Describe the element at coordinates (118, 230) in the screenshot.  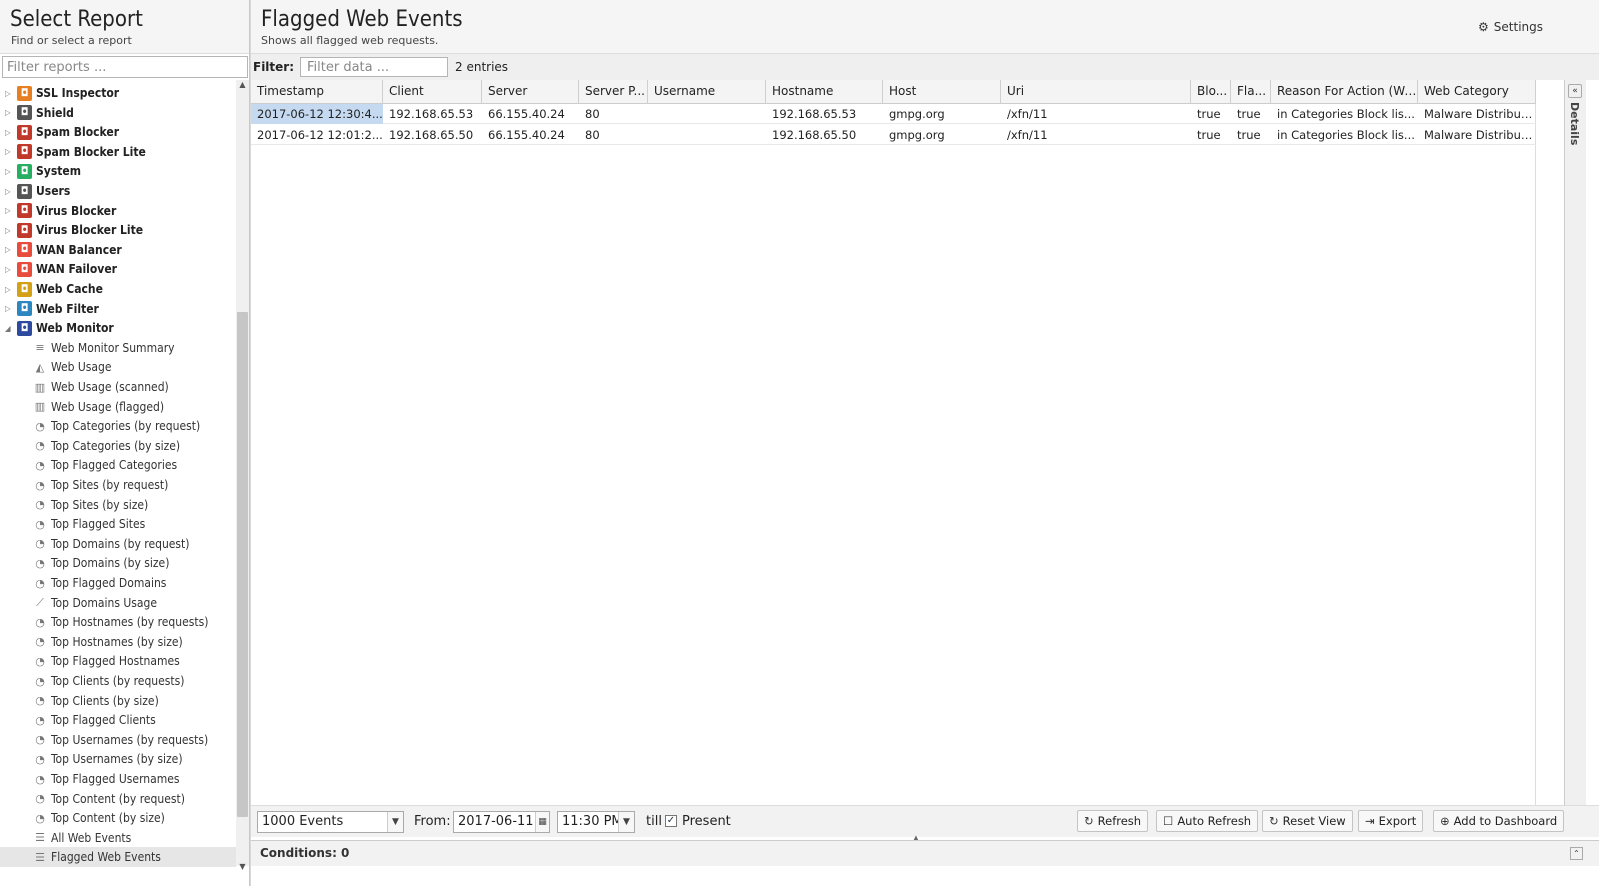
I see `tree-parent-item: ▷ ◘ Virus Blocker Lite` at that location.